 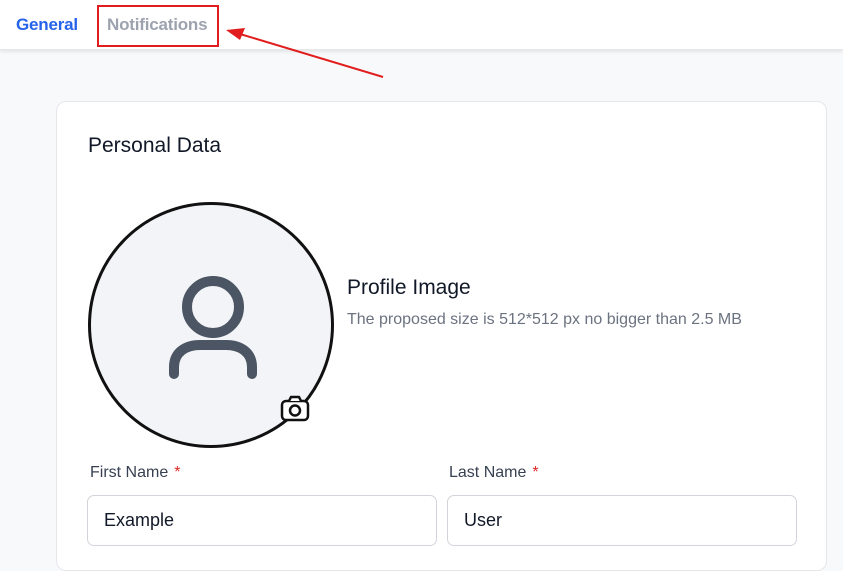 What do you see at coordinates (262, 520) in the screenshot?
I see `first-name-field` at bounding box center [262, 520].